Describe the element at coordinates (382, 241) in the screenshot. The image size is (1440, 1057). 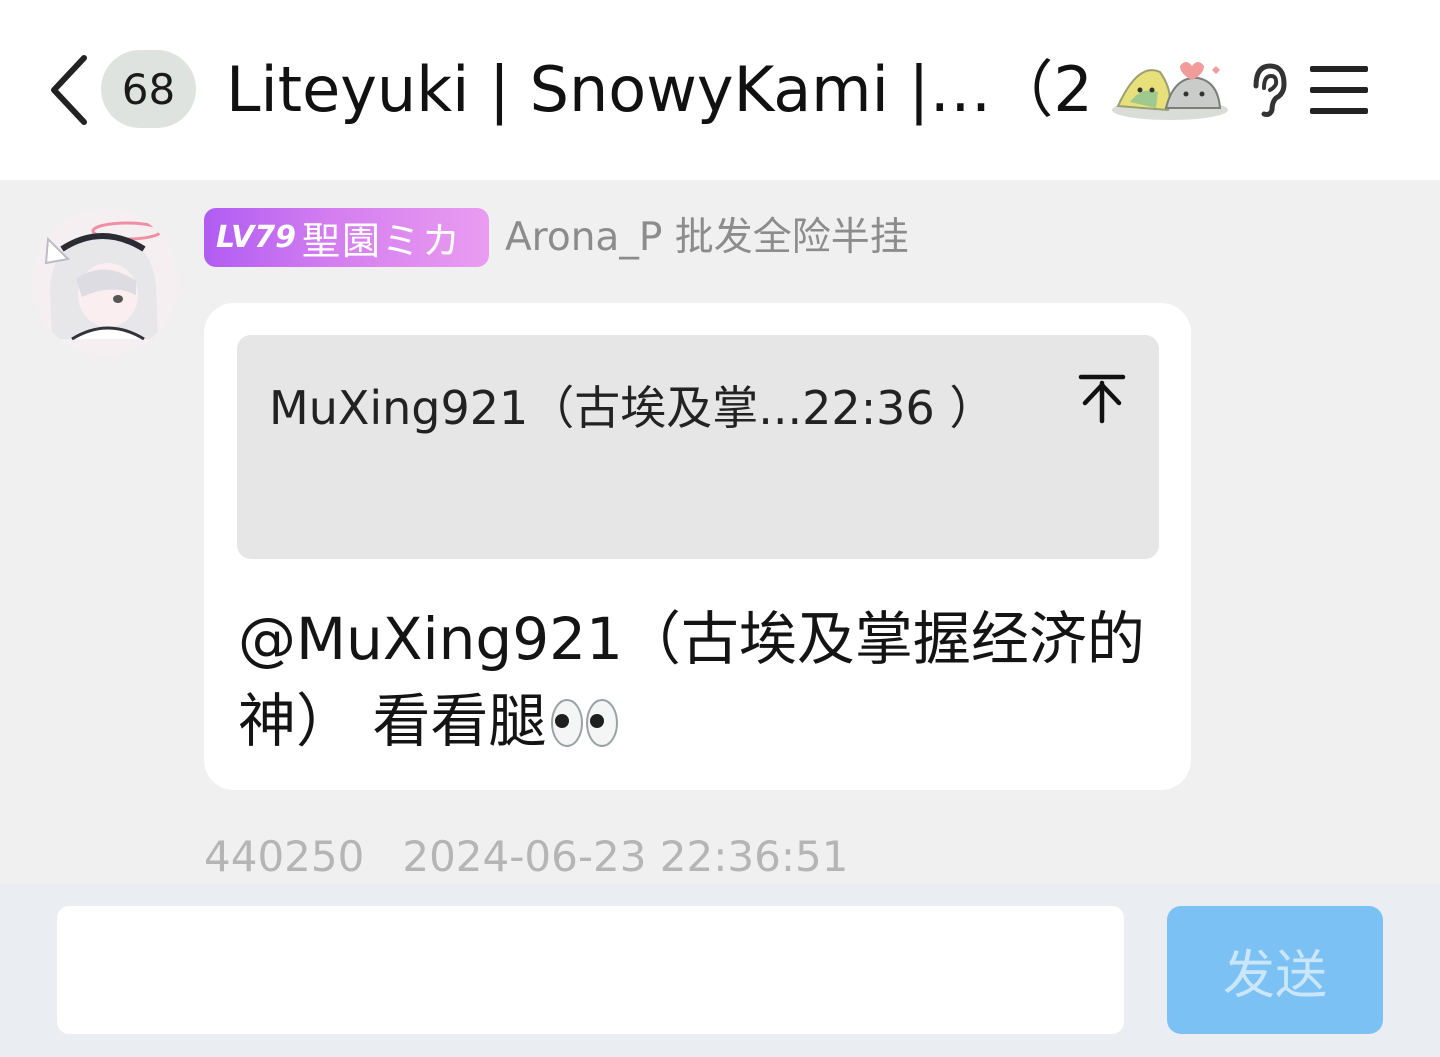
I see `rank-name: 聖園ミカ` at that location.